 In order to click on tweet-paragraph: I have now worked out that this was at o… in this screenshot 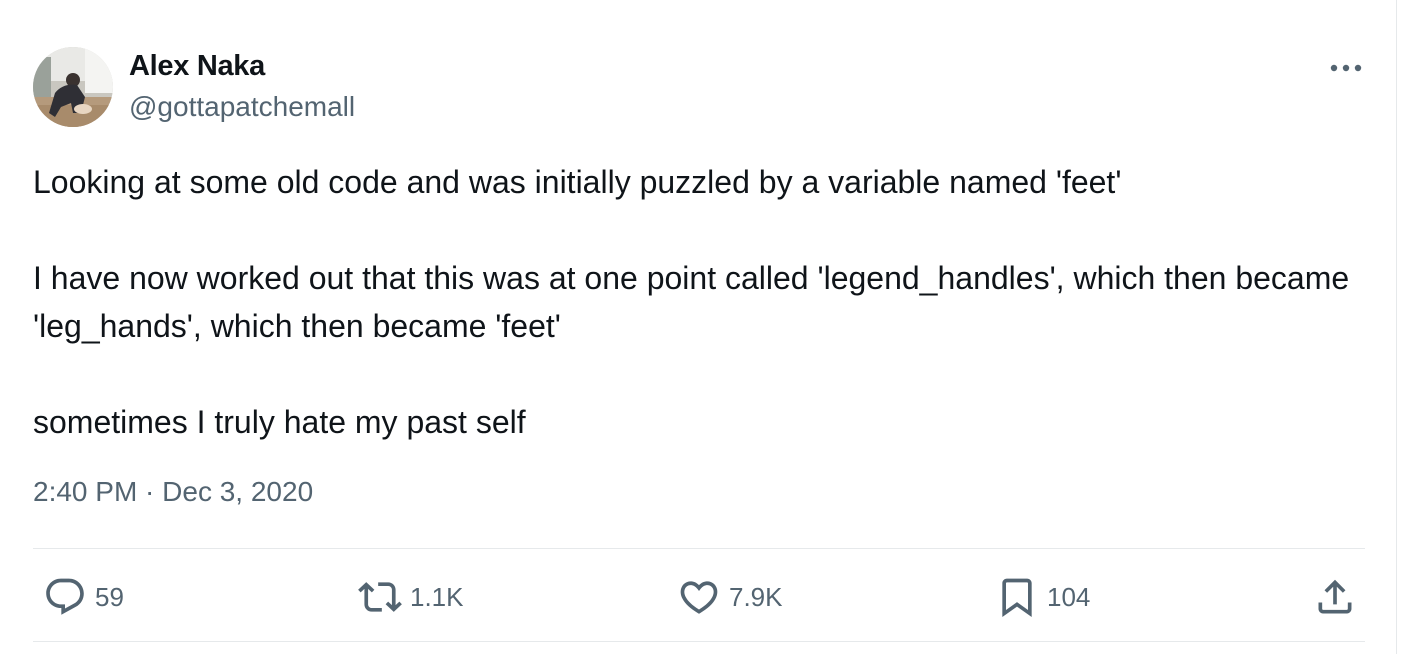, I will do `click(691, 302)`.